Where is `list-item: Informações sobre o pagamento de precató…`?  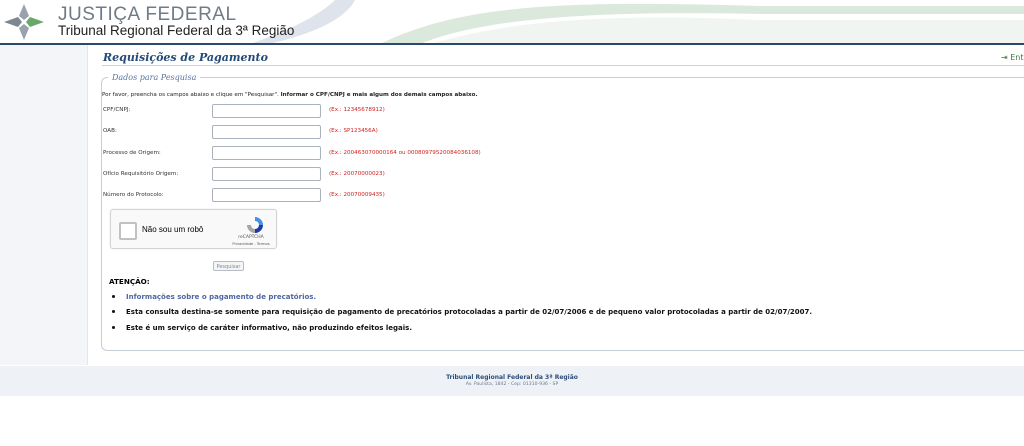 list-item: Informações sobre o pagamento de precató… is located at coordinates (214, 297).